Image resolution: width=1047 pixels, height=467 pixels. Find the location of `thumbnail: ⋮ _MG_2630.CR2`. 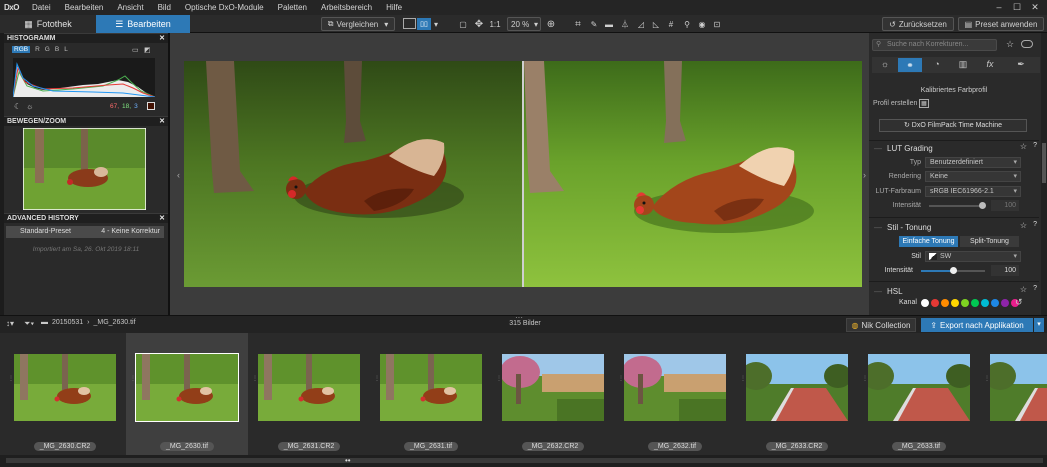

thumbnail: ⋮ _MG_2630.CR2 is located at coordinates (65, 394).